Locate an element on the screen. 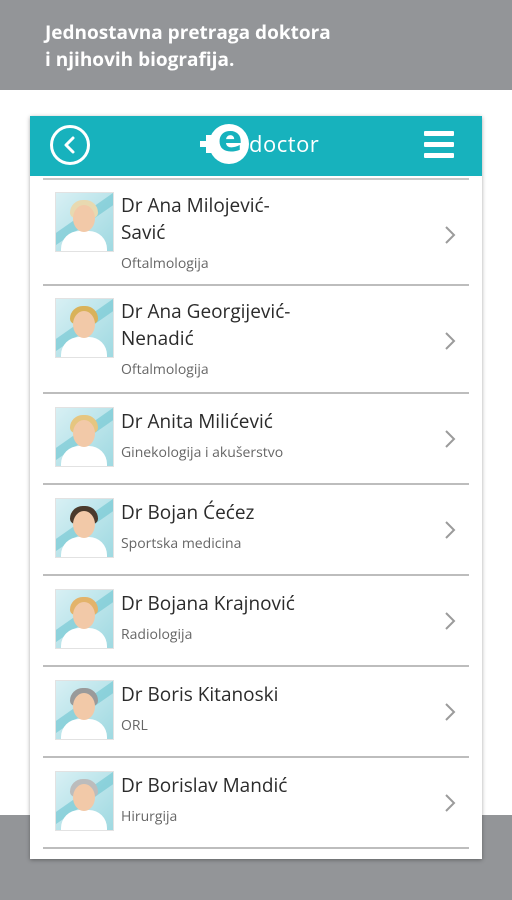 The height and width of the screenshot is (900, 512). chevron-left-icon is located at coordinates (69, 145).